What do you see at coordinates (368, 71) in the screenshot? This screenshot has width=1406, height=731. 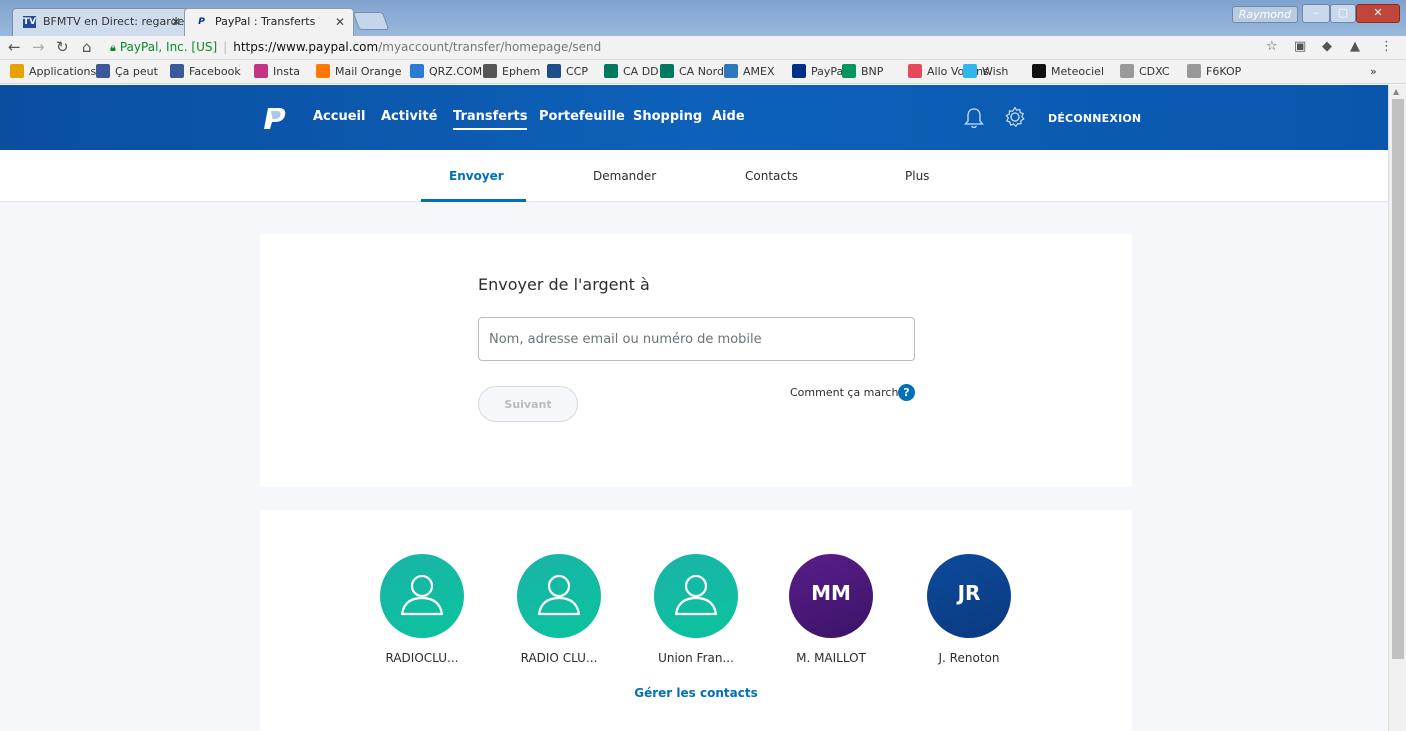 I see `bookmark-label: Mail Orange` at bounding box center [368, 71].